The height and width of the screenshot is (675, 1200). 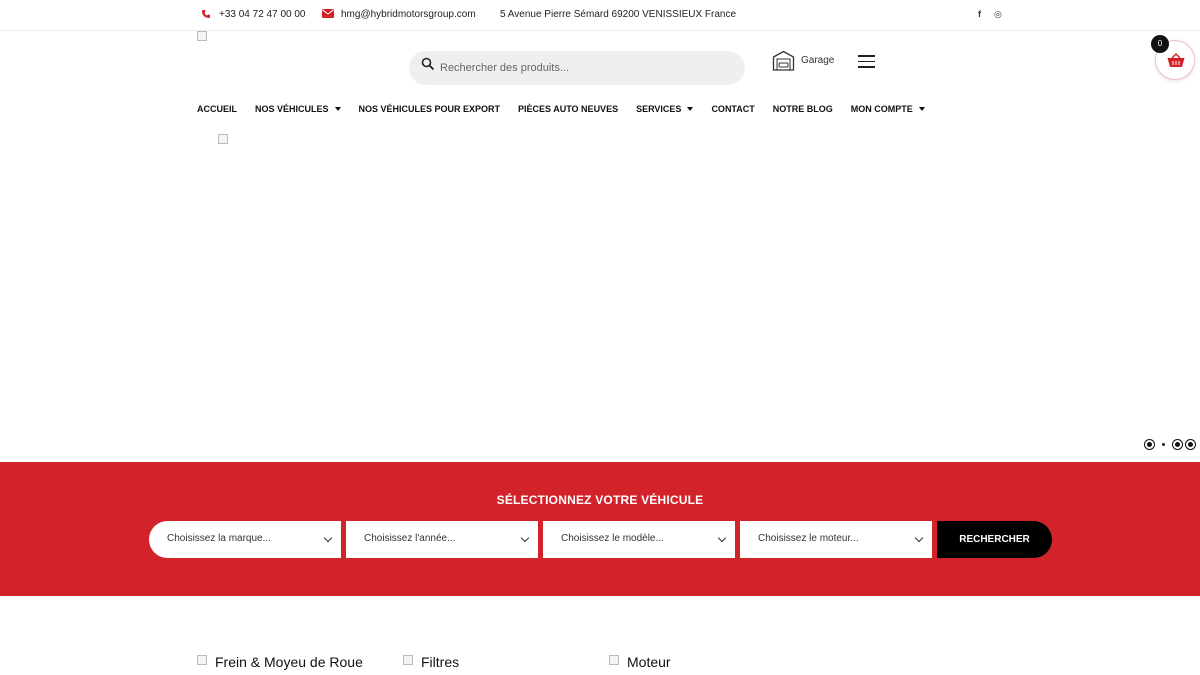 What do you see at coordinates (1160, 44) in the screenshot?
I see `cart-count-badge: 0` at bounding box center [1160, 44].